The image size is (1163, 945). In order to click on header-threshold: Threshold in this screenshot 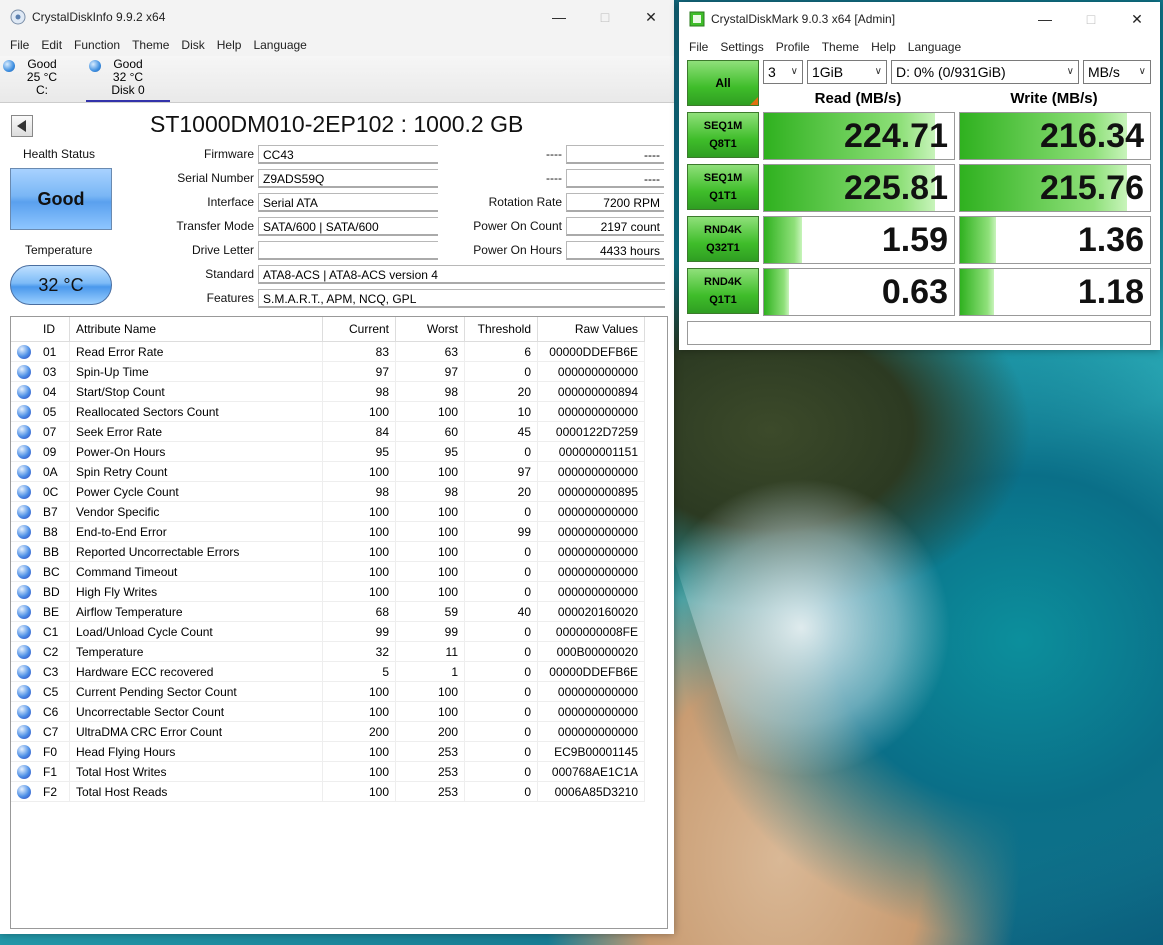, I will do `click(501, 329)`.